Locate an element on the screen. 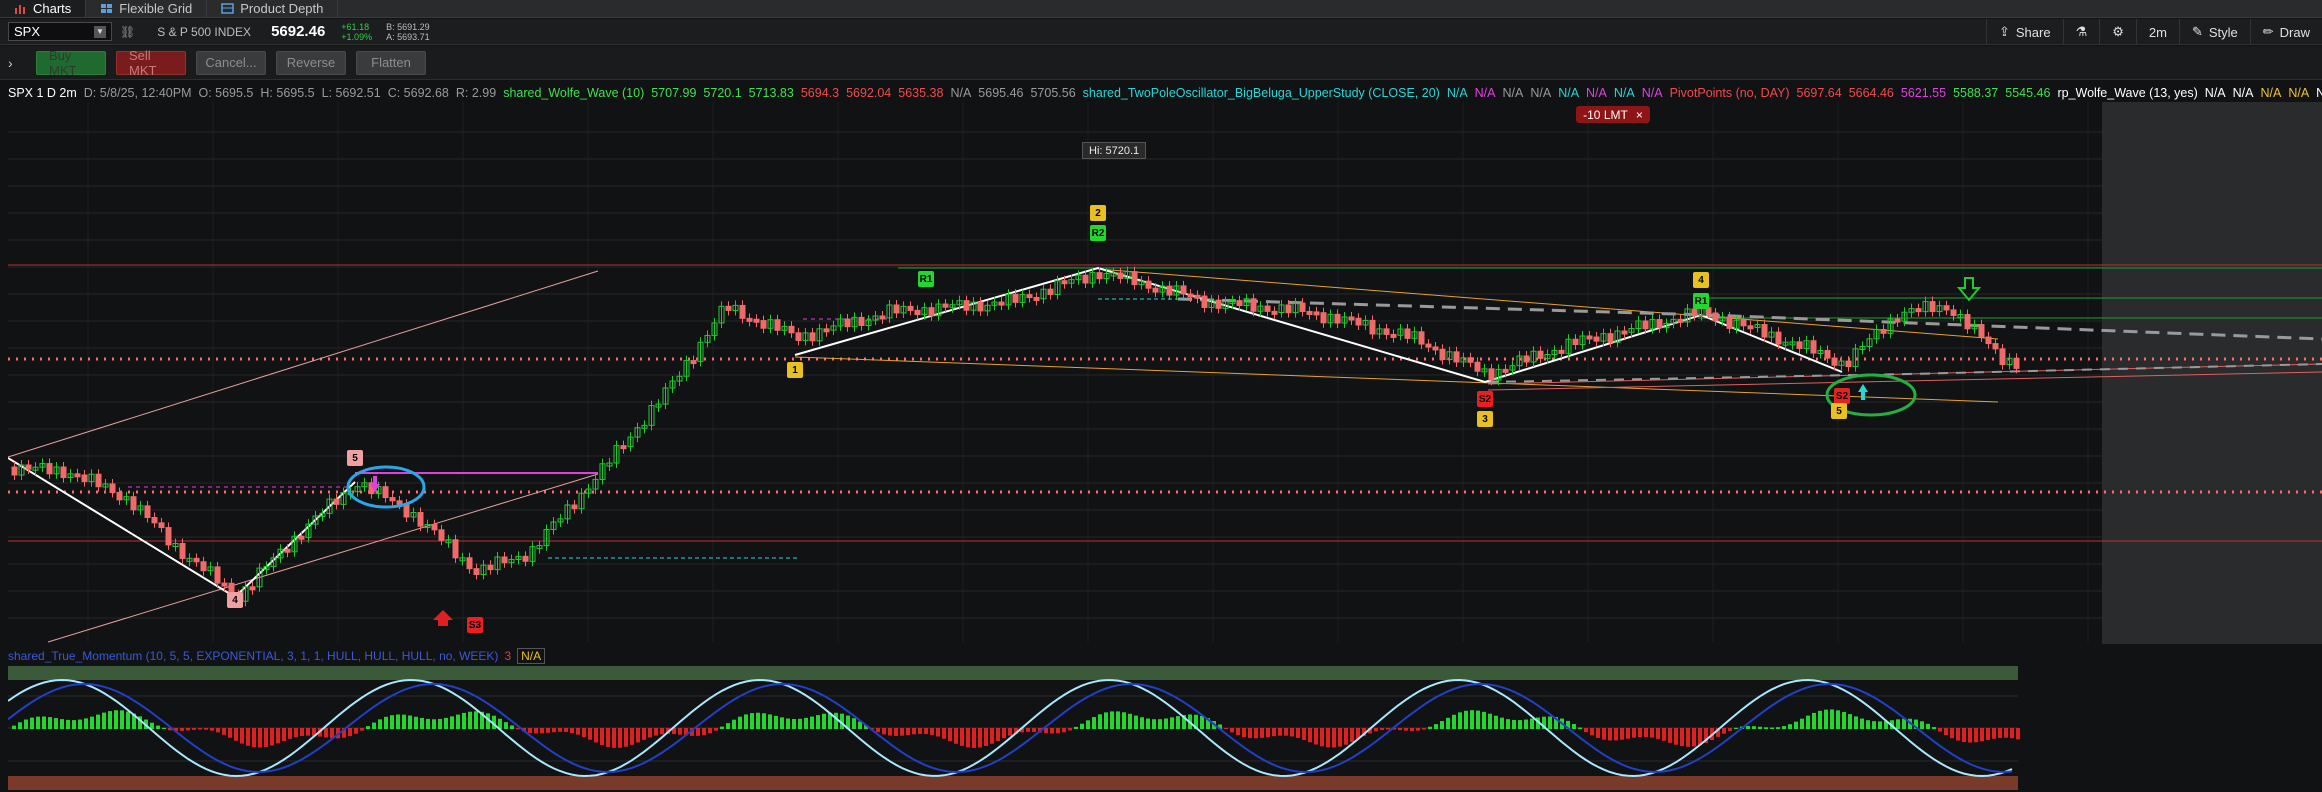 The height and width of the screenshot is (792, 2322). study-value: PivotPoints (no, DAY) is located at coordinates (1730, 93).